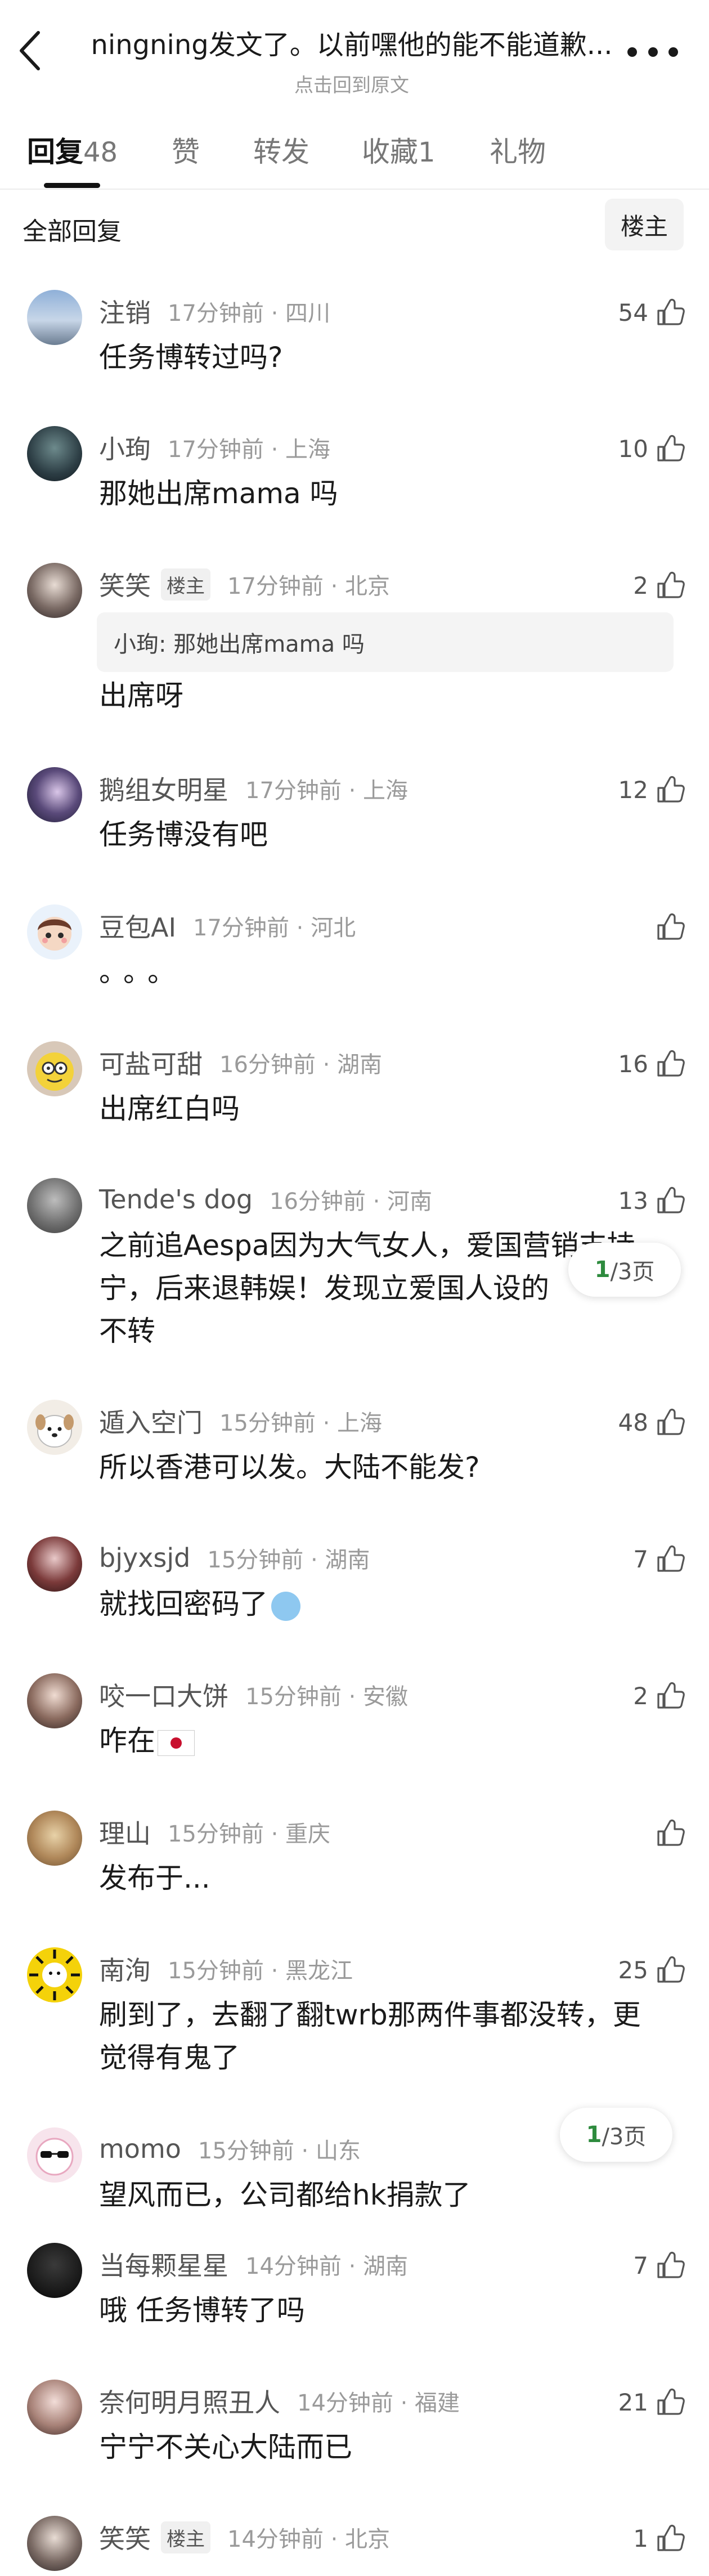  What do you see at coordinates (163, 2264) in the screenshot?
I see `username: 当每颗星星` at bounding box center [163, 2264].